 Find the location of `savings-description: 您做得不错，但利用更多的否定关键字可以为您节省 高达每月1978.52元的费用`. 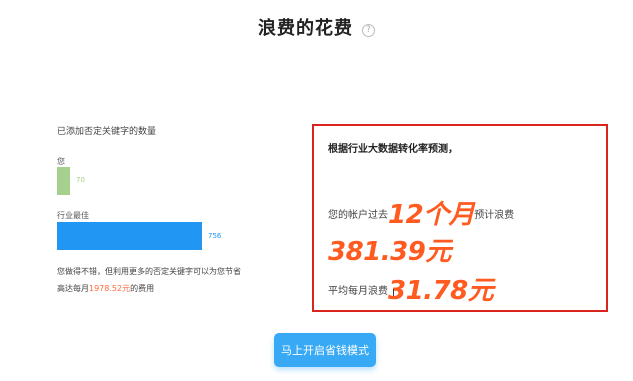

savings-description: 您做得不错，但利用更多的否定关键字可以为您节省 高达每月1978.52元的费用 is located at coordinates (149, 280).